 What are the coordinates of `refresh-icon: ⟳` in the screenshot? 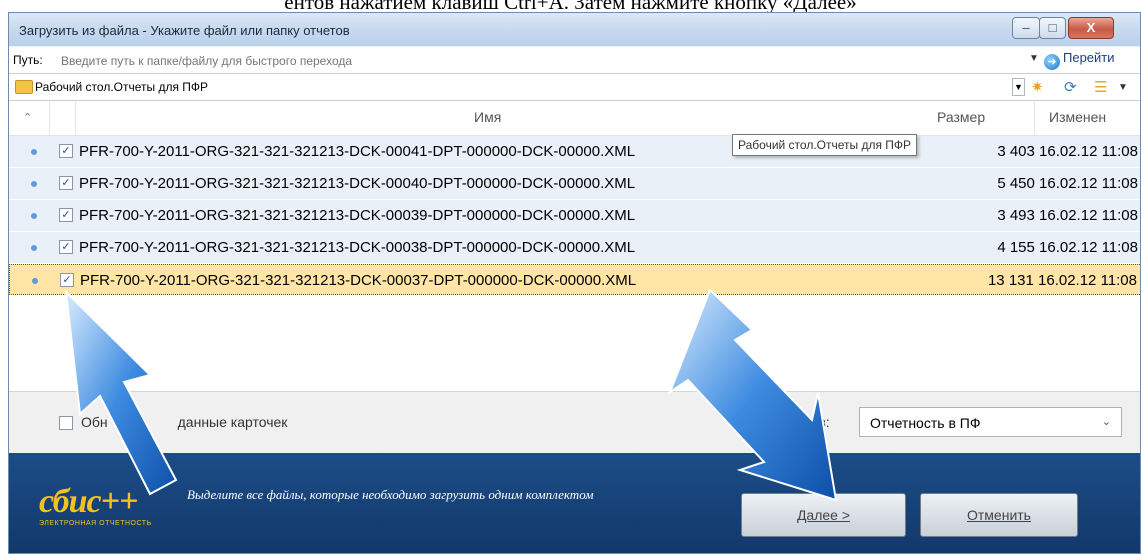 It's located at (1070, 87).